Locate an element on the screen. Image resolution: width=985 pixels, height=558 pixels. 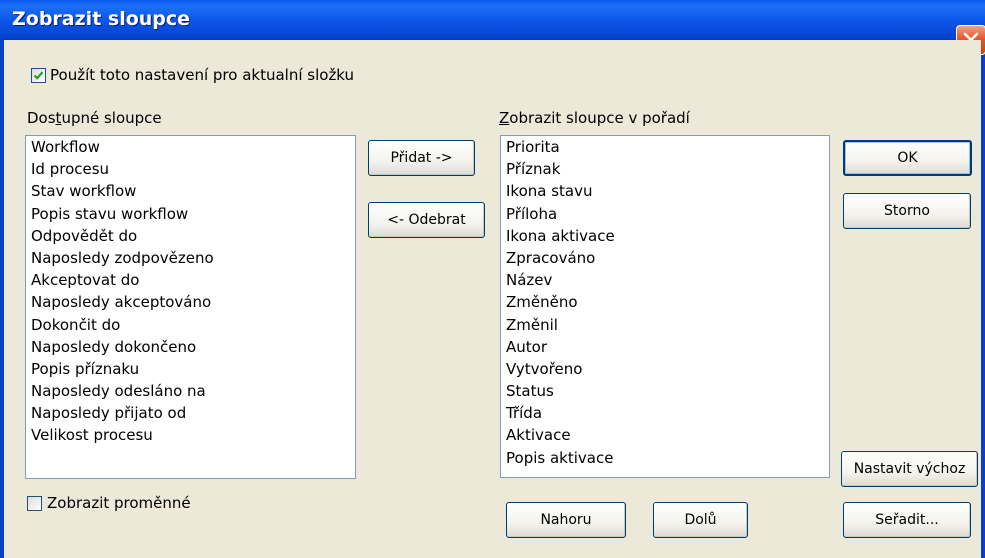
list-item: Ikona stavu is located at coordinates (665, 191).